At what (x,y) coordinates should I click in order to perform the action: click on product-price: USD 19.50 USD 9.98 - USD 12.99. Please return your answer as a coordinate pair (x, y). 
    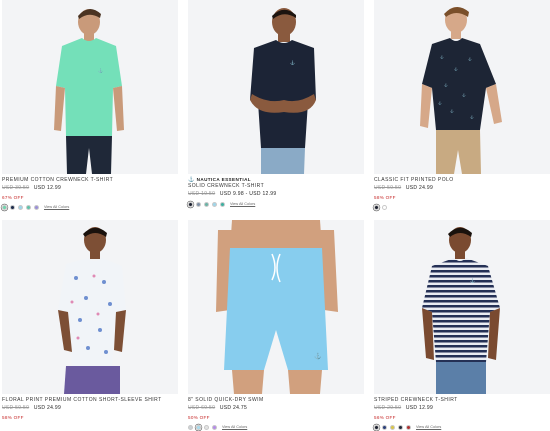
    Looking at the image, I should click on (276, 194).